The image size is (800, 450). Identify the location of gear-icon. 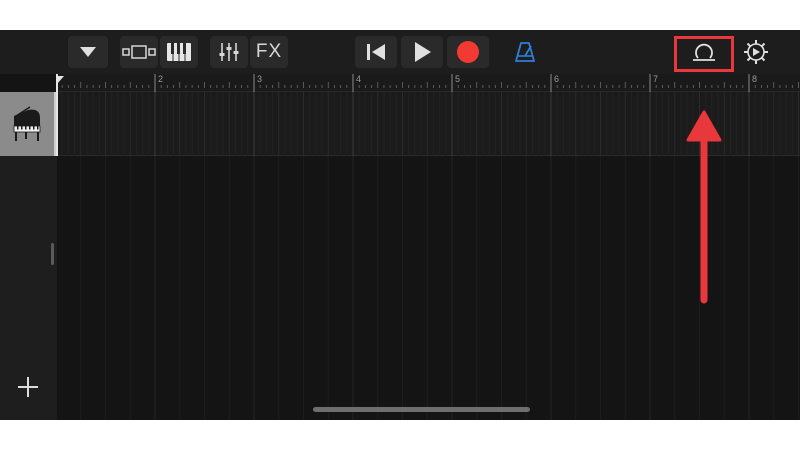
(756, 52).